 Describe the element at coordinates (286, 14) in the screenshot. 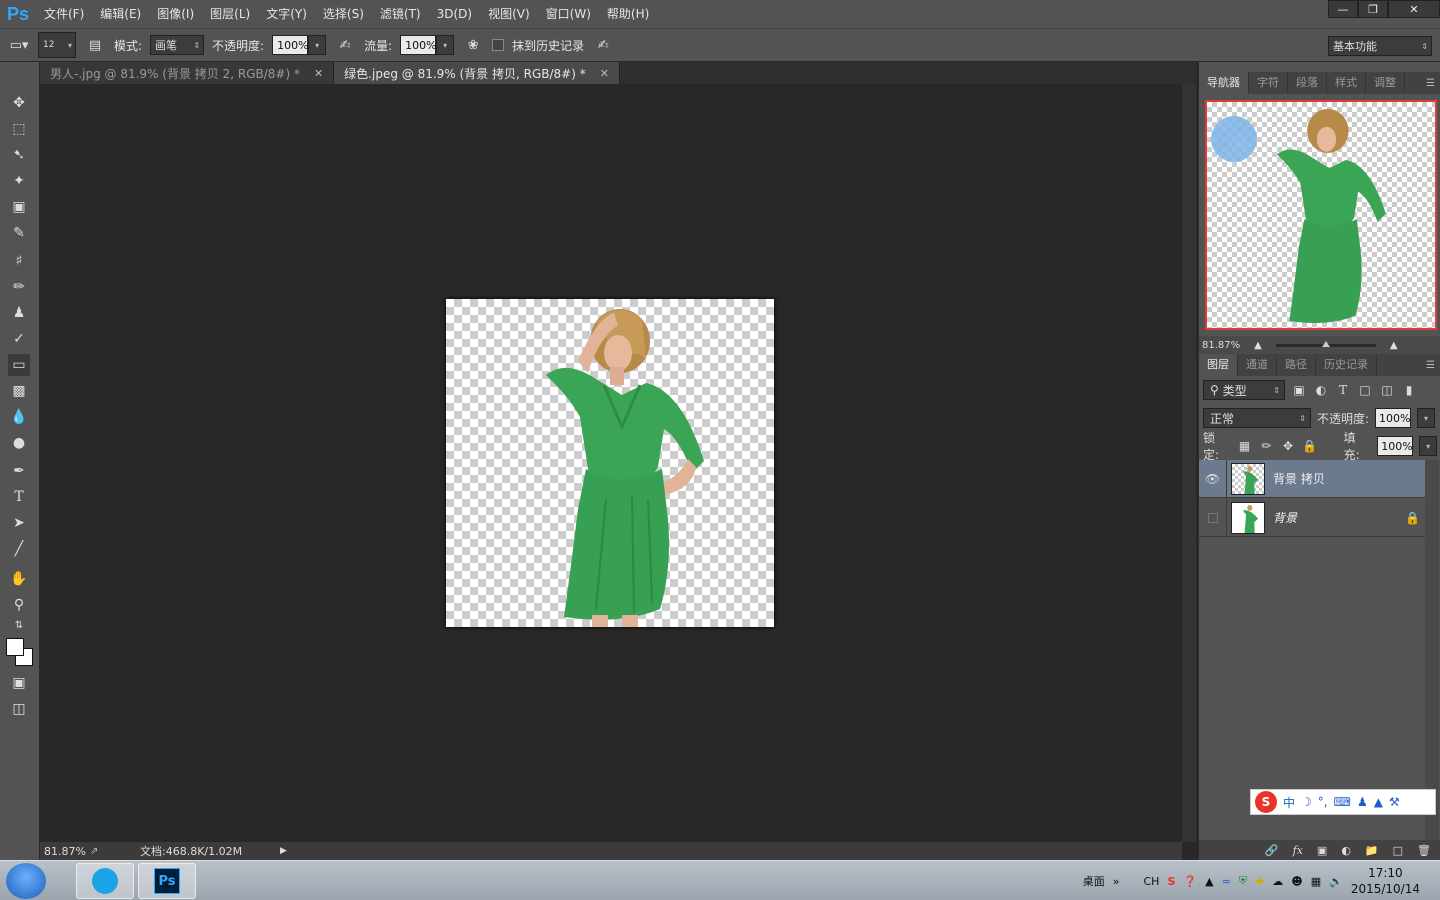

I see `menu-type: 文字(Y)` at that location.